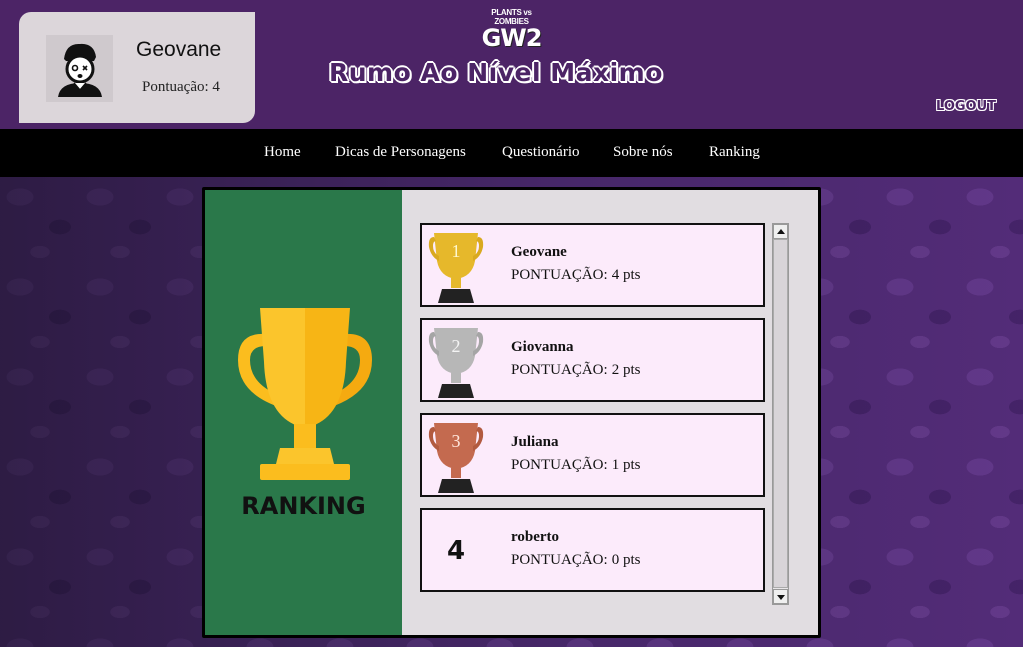 The image size is (1023, 647). What do you see at coordinates (535, 442) in the screenshot?
I see `entry-name: Juliana` at bounding box center [535, 442].